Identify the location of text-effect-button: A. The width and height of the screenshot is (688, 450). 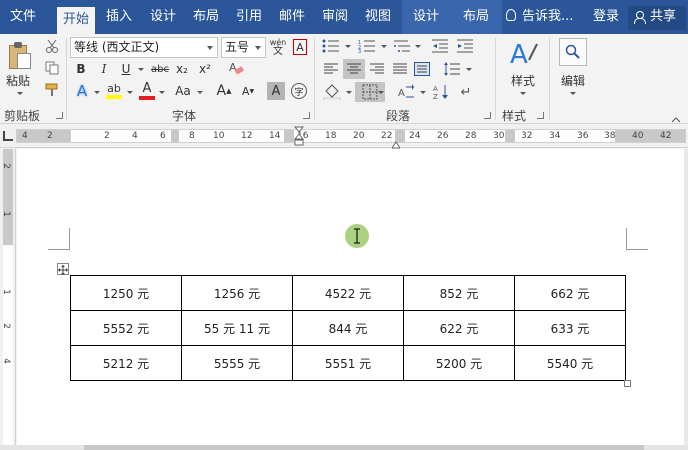
(82, 91).